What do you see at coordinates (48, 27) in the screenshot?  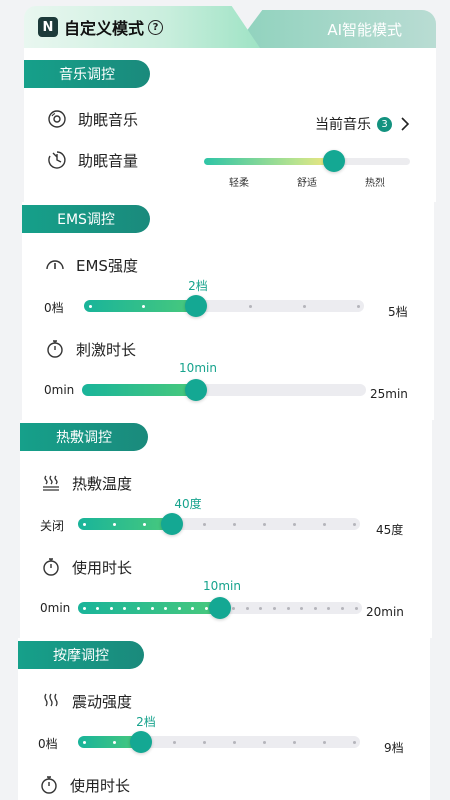 I see `app-logo: N` at bounding box center [48, 27].